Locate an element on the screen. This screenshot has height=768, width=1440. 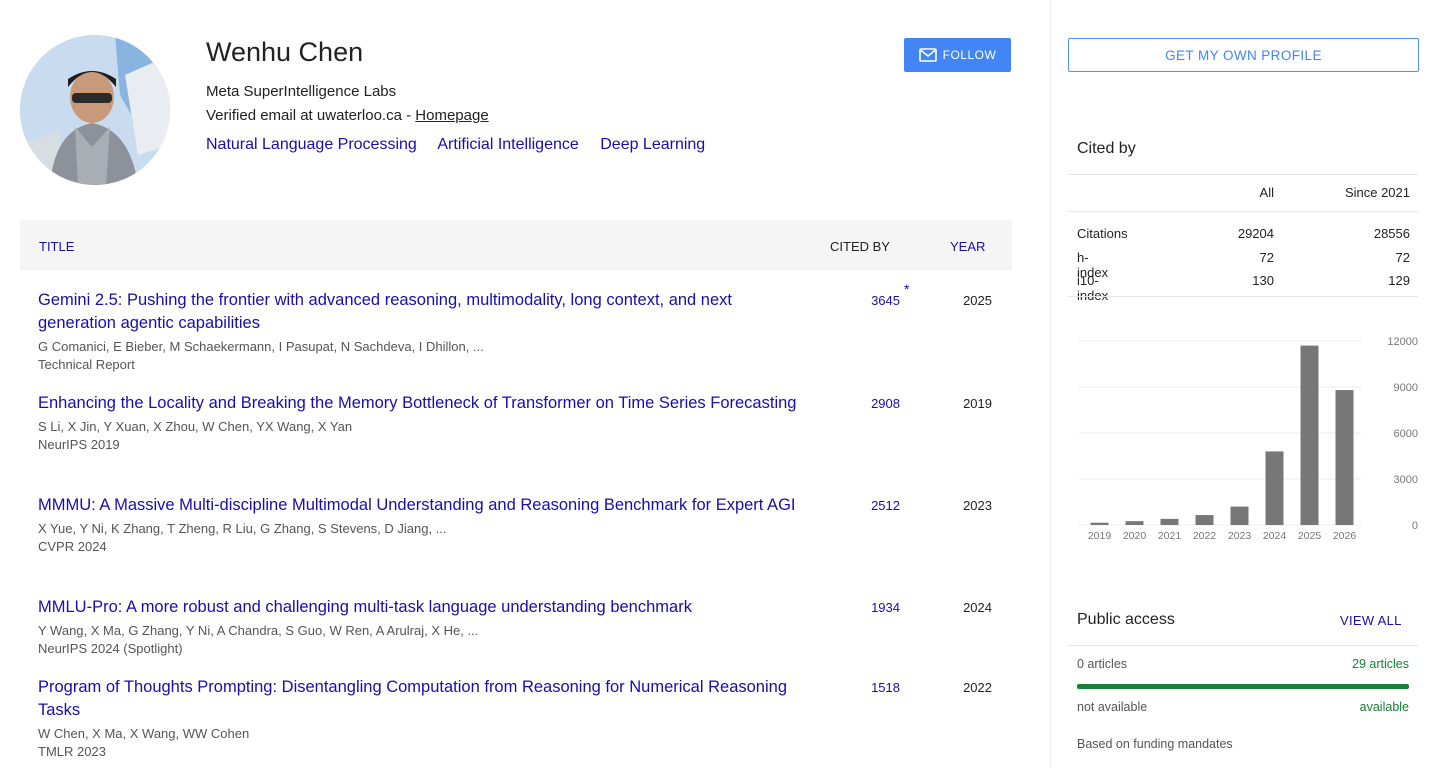
verified-email-text: Verified email at uwaterloo.ca - is located at coordinates (311, 115).